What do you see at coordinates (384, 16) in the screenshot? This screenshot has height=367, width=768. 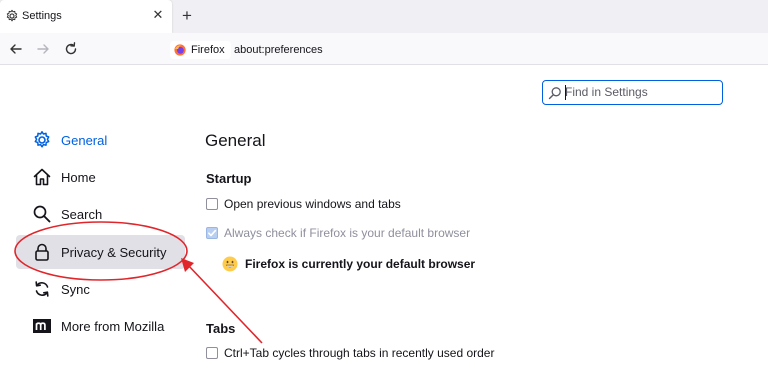 I see `tab-strip: Settings ✕ +` at bounding box center [384, 16].